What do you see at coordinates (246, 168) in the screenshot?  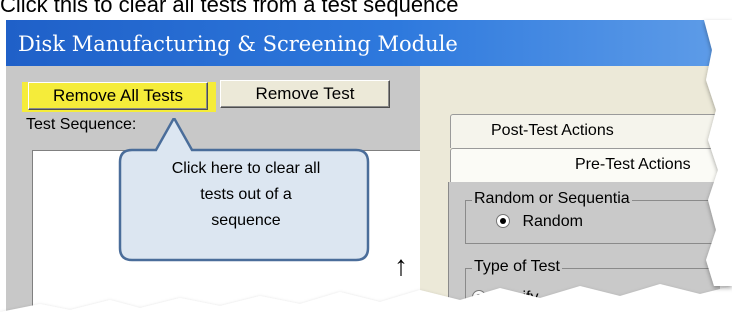 I see `callout-line-1: Click here to clear all` at bounding box center [246, 168].